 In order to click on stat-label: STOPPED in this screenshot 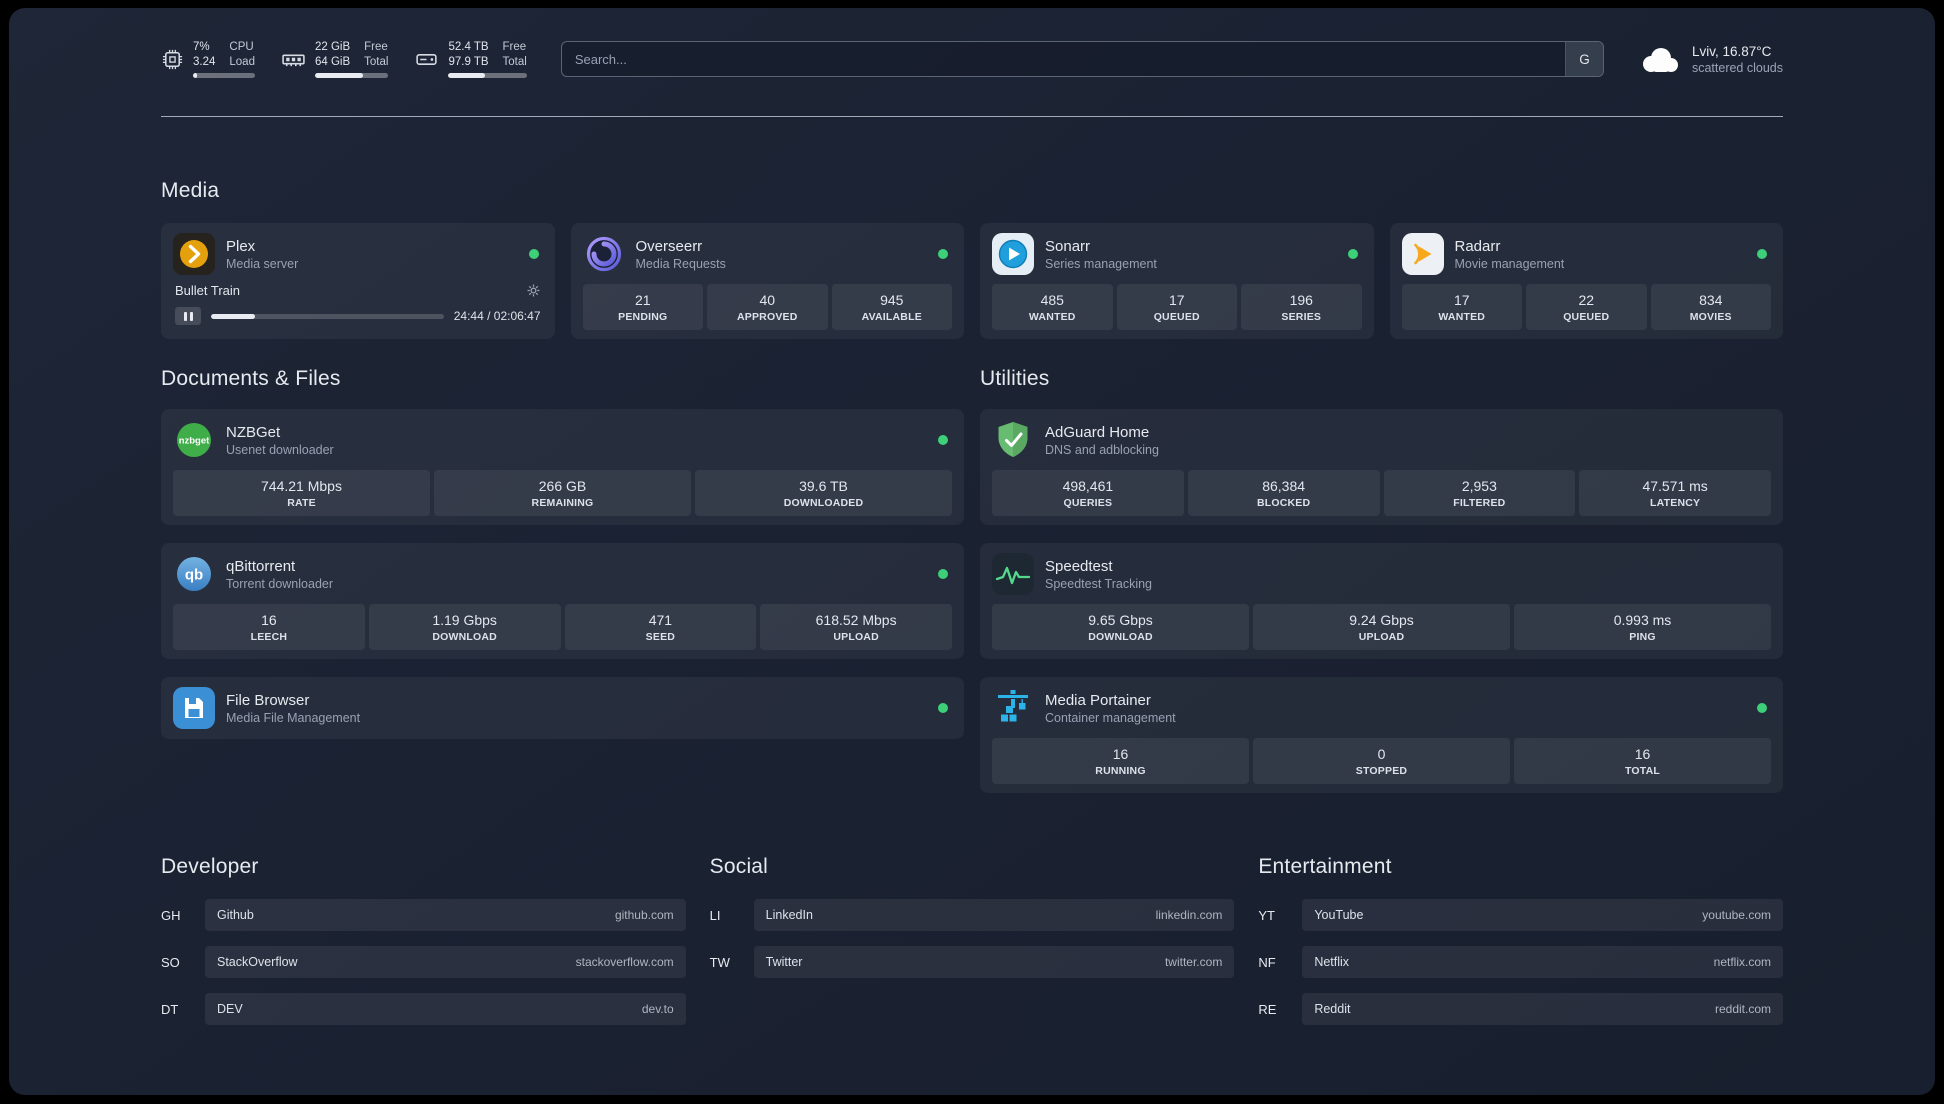, I will do `click(1381, 771)`.